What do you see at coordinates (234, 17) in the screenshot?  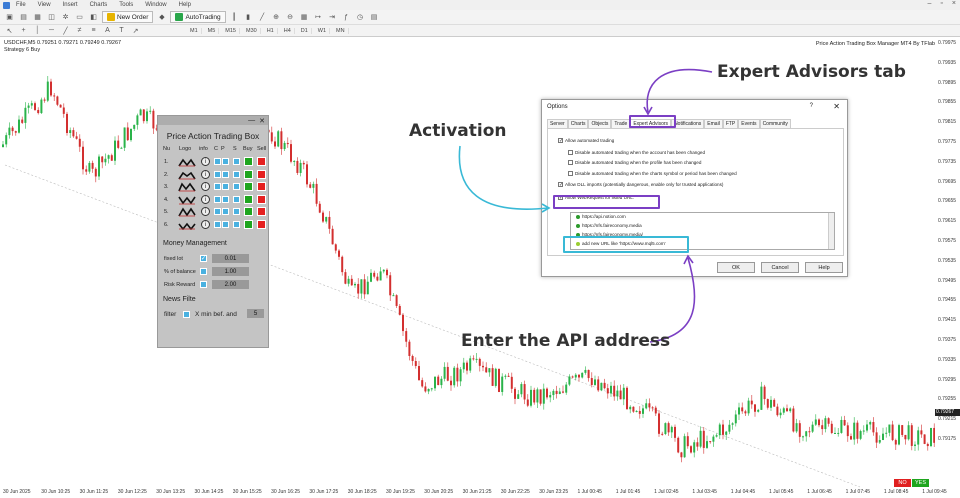 I see `bar-chart-icon: ┃` at bounding box center [234, 17].